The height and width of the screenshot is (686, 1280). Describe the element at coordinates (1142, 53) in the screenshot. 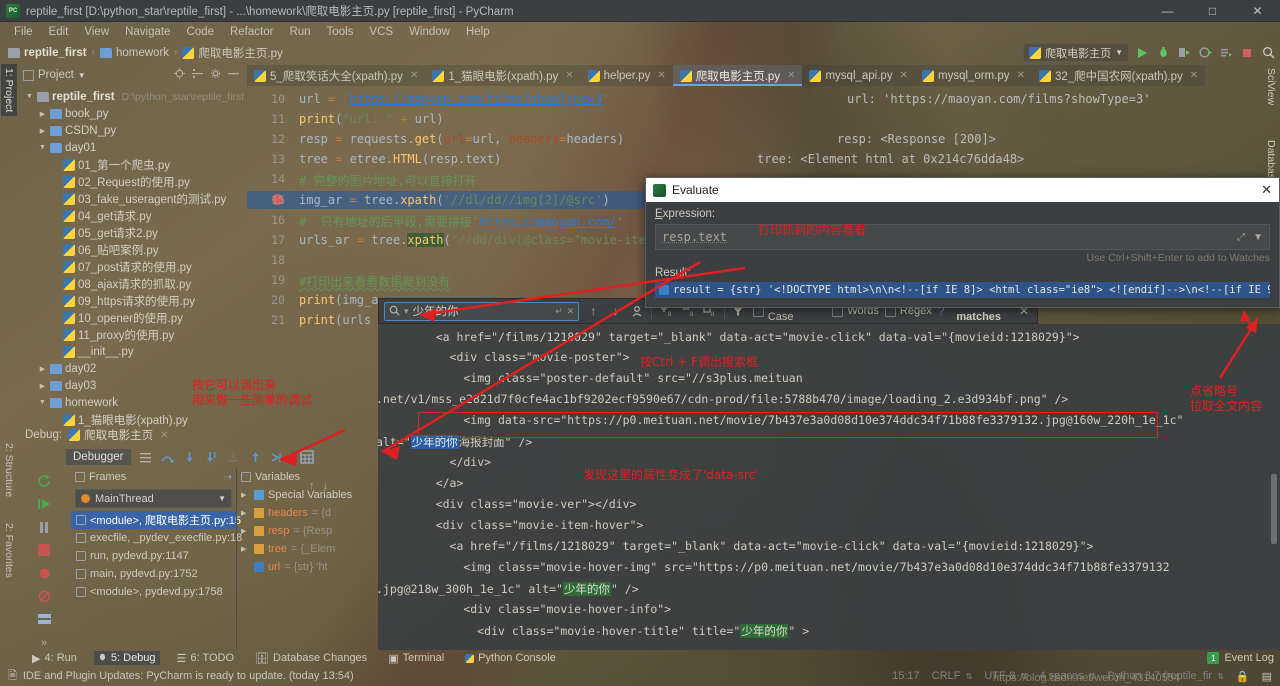

I see `run-button` at that location.